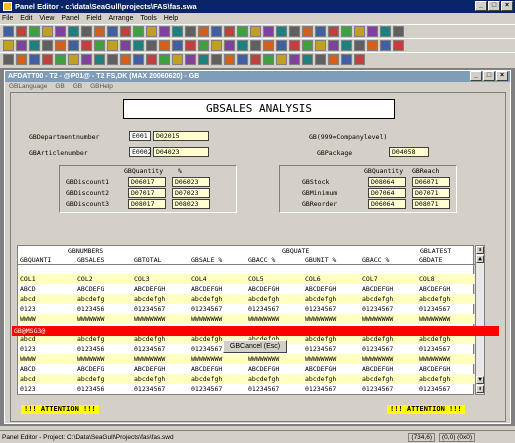  What do you see at coordinates (8, 45) in the screenshot?
I see `paste-icon` at bounding box center [8, 45].